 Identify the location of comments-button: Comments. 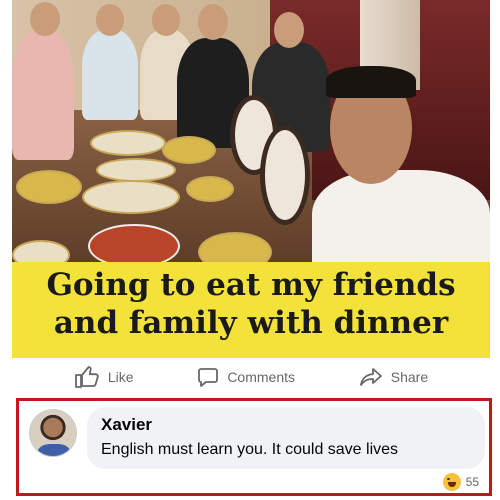
(246, 377).